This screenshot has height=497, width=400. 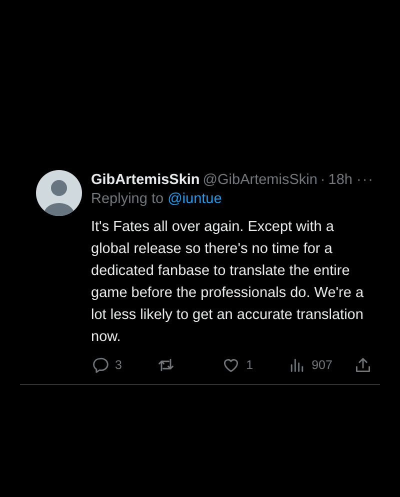 I want to click on share-icon, so click(x=363, y=365).